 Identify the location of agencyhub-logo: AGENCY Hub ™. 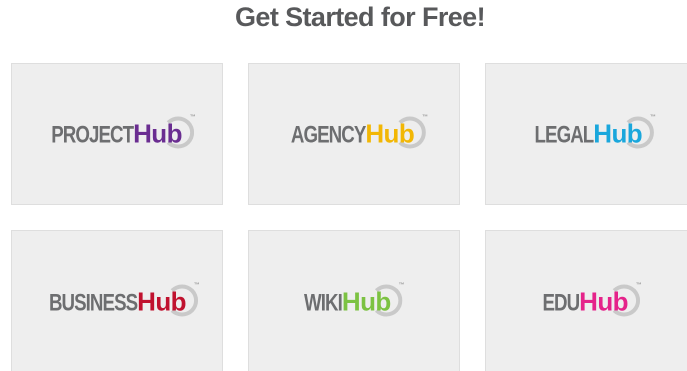
(356, 132).